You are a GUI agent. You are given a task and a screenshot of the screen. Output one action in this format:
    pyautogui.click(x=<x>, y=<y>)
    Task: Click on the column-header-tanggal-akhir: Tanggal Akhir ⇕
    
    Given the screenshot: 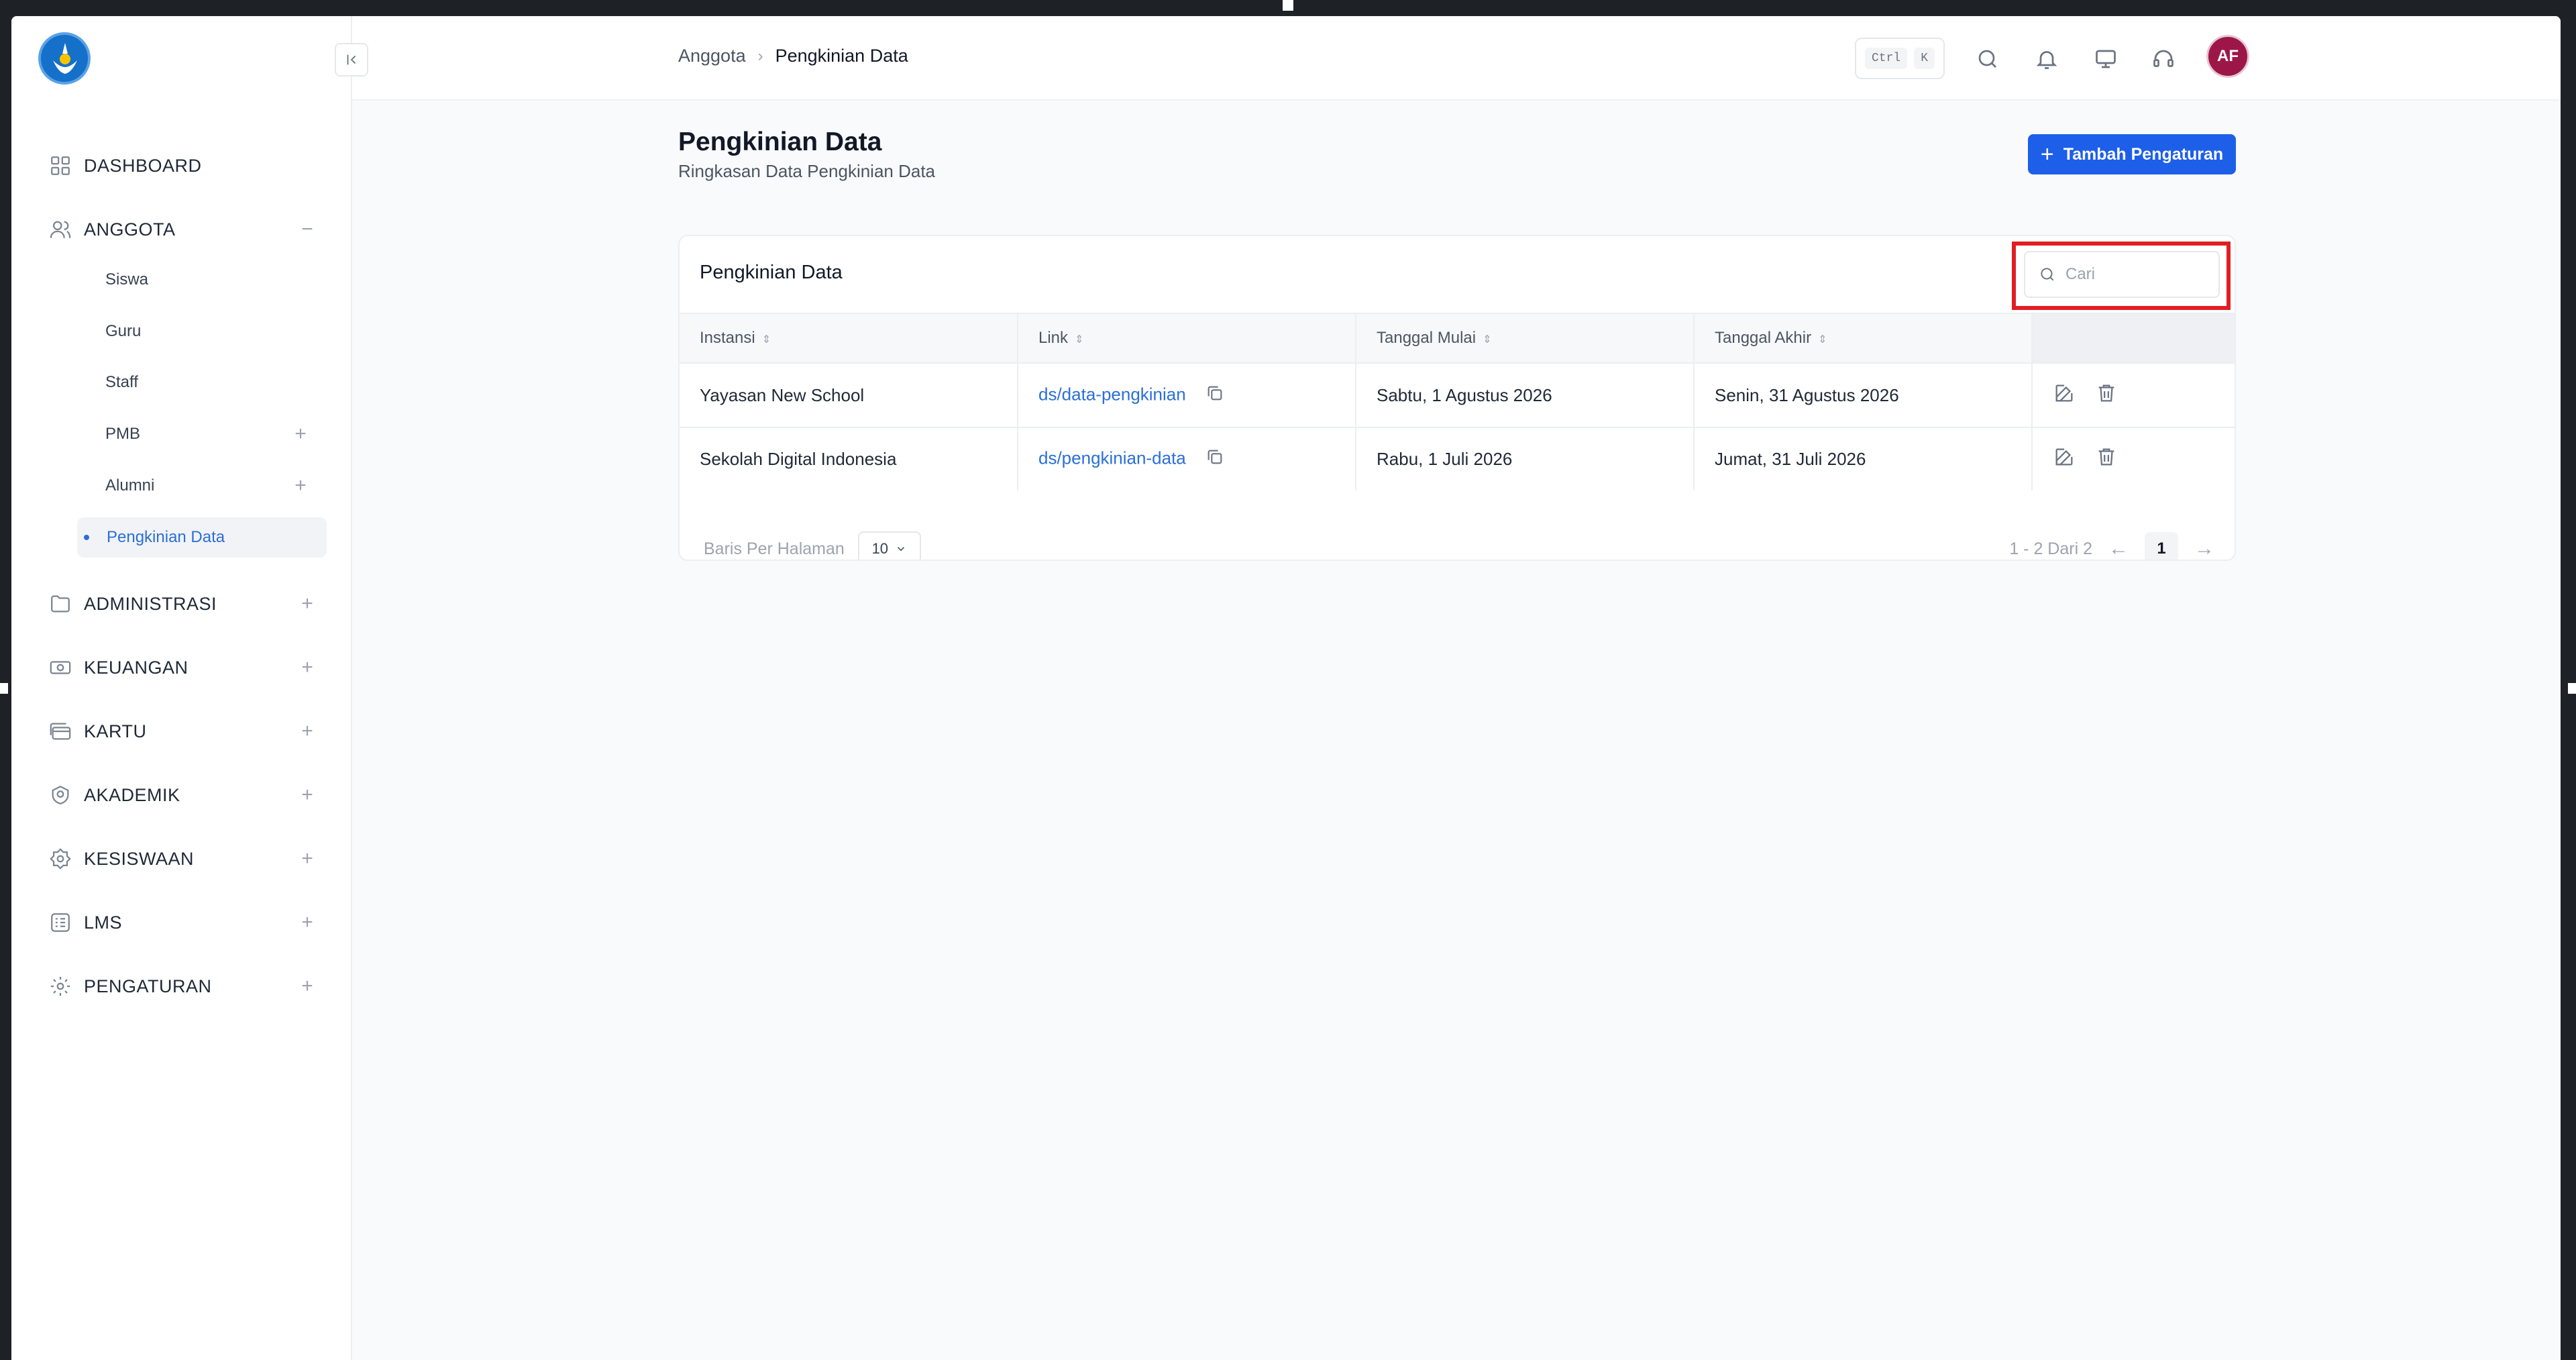 What is the action you would take?
    pyautogui.click(x=1863, y=338)
    